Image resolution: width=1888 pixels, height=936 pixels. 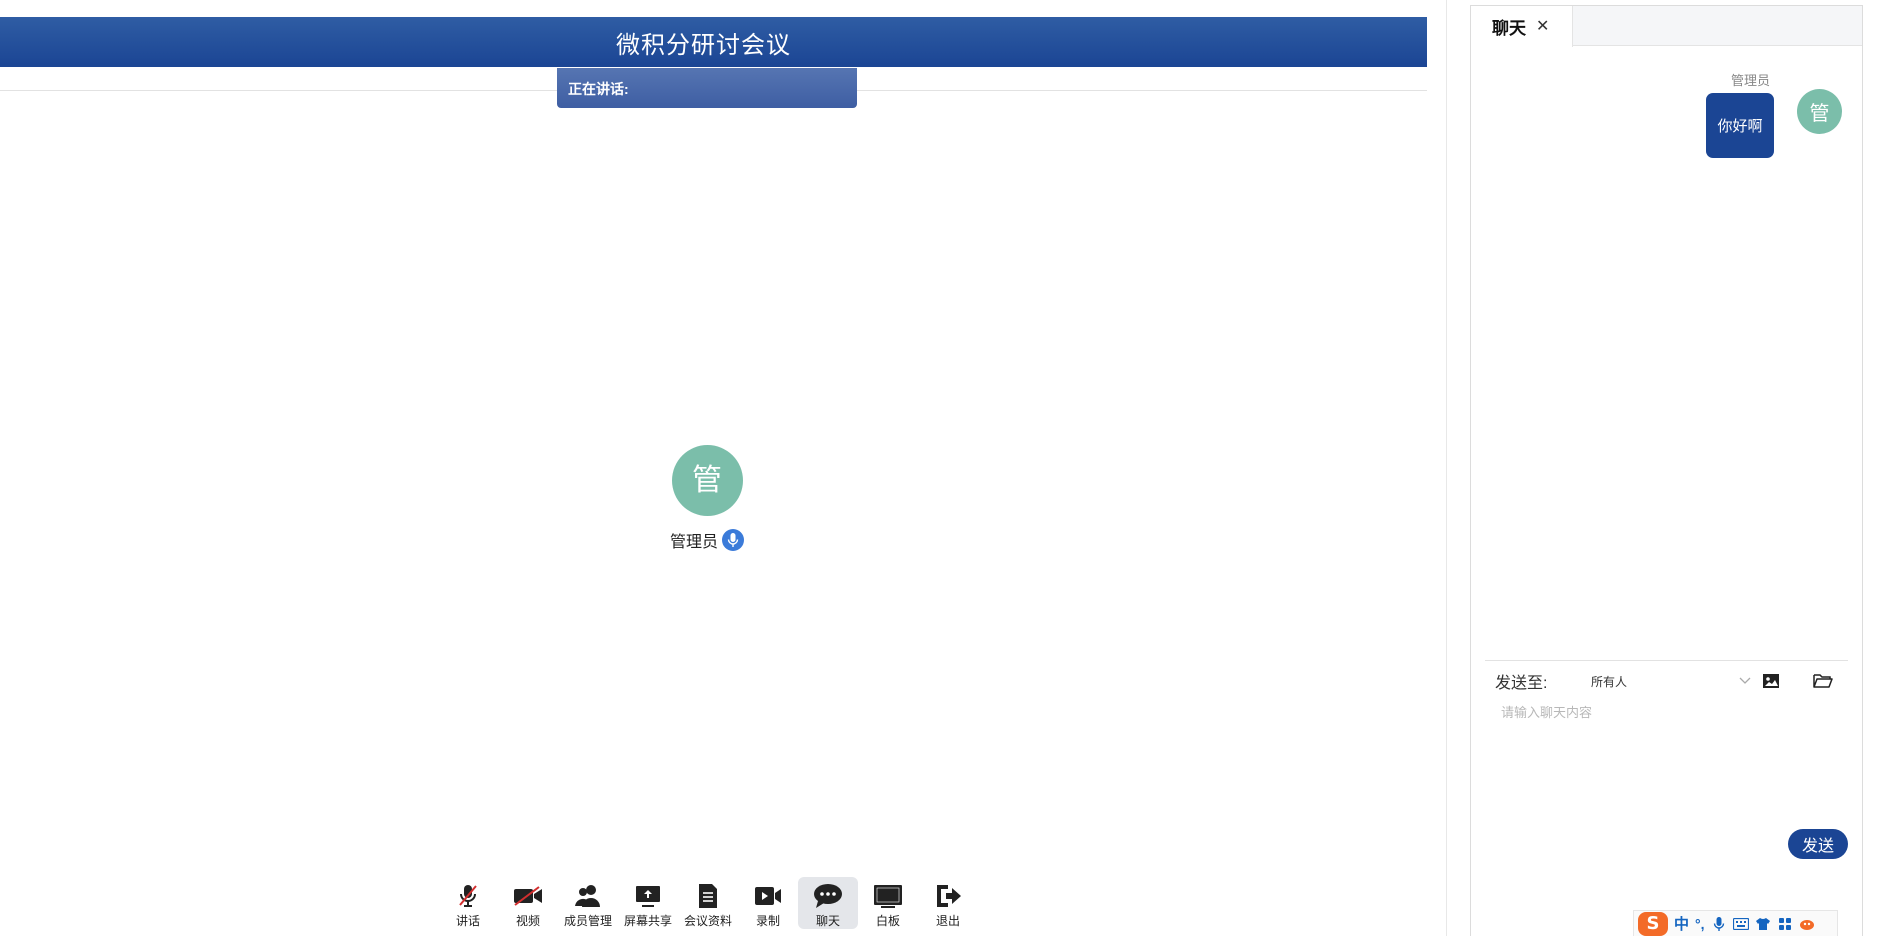 What do you see at coordinates (1797, 681) in the screenshot?
I see `attachment-actions` at bounding box center [1797, 681].